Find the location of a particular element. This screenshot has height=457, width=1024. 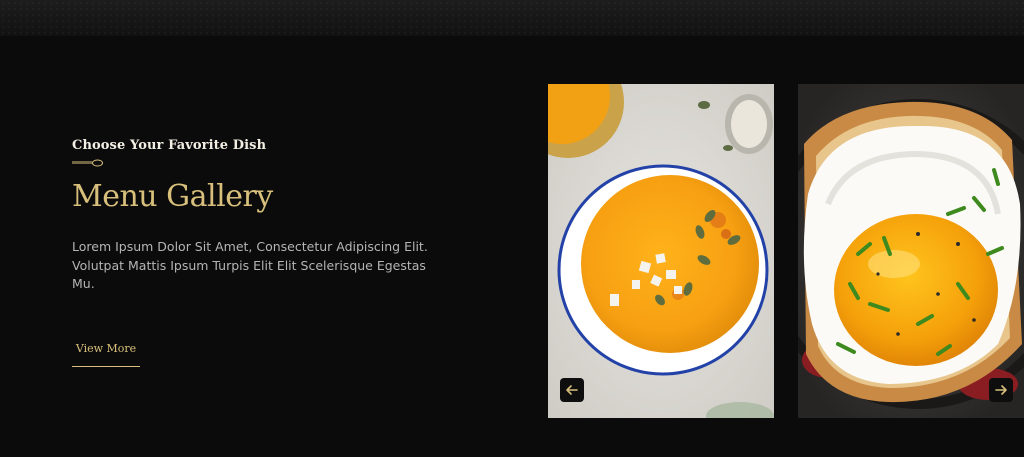

gallery-prev-button is located at coordinates (572, 390).